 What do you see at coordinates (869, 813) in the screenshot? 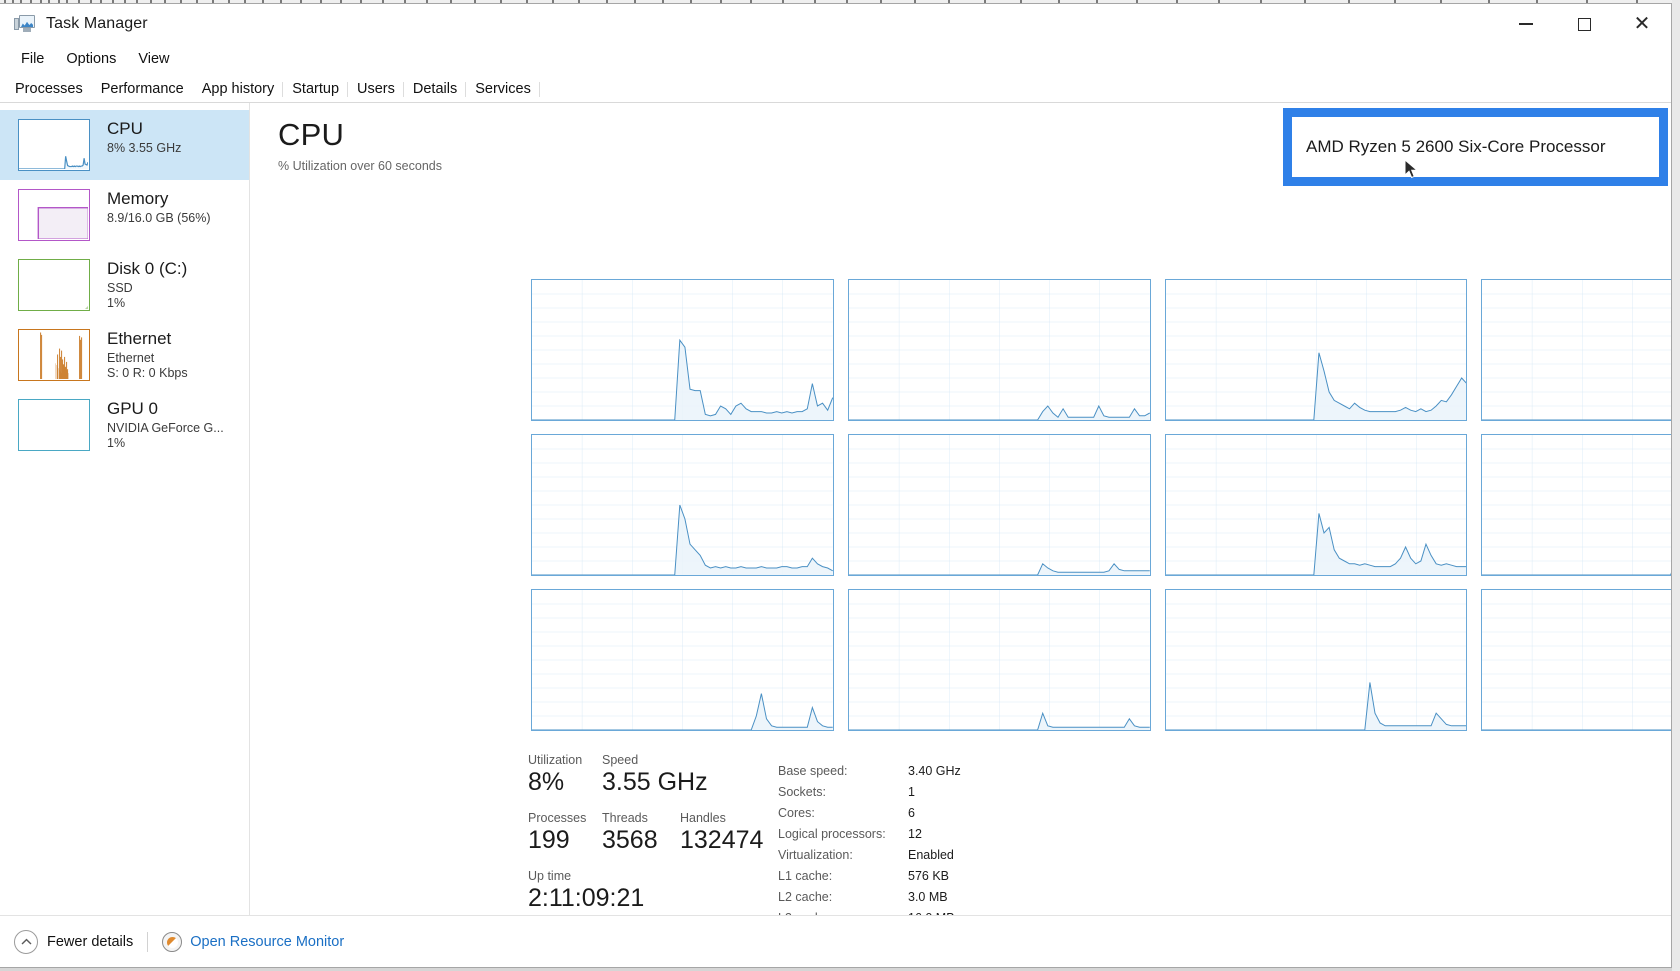
I see `spec-row: Cores: 6` at bounding box center [869, 813].